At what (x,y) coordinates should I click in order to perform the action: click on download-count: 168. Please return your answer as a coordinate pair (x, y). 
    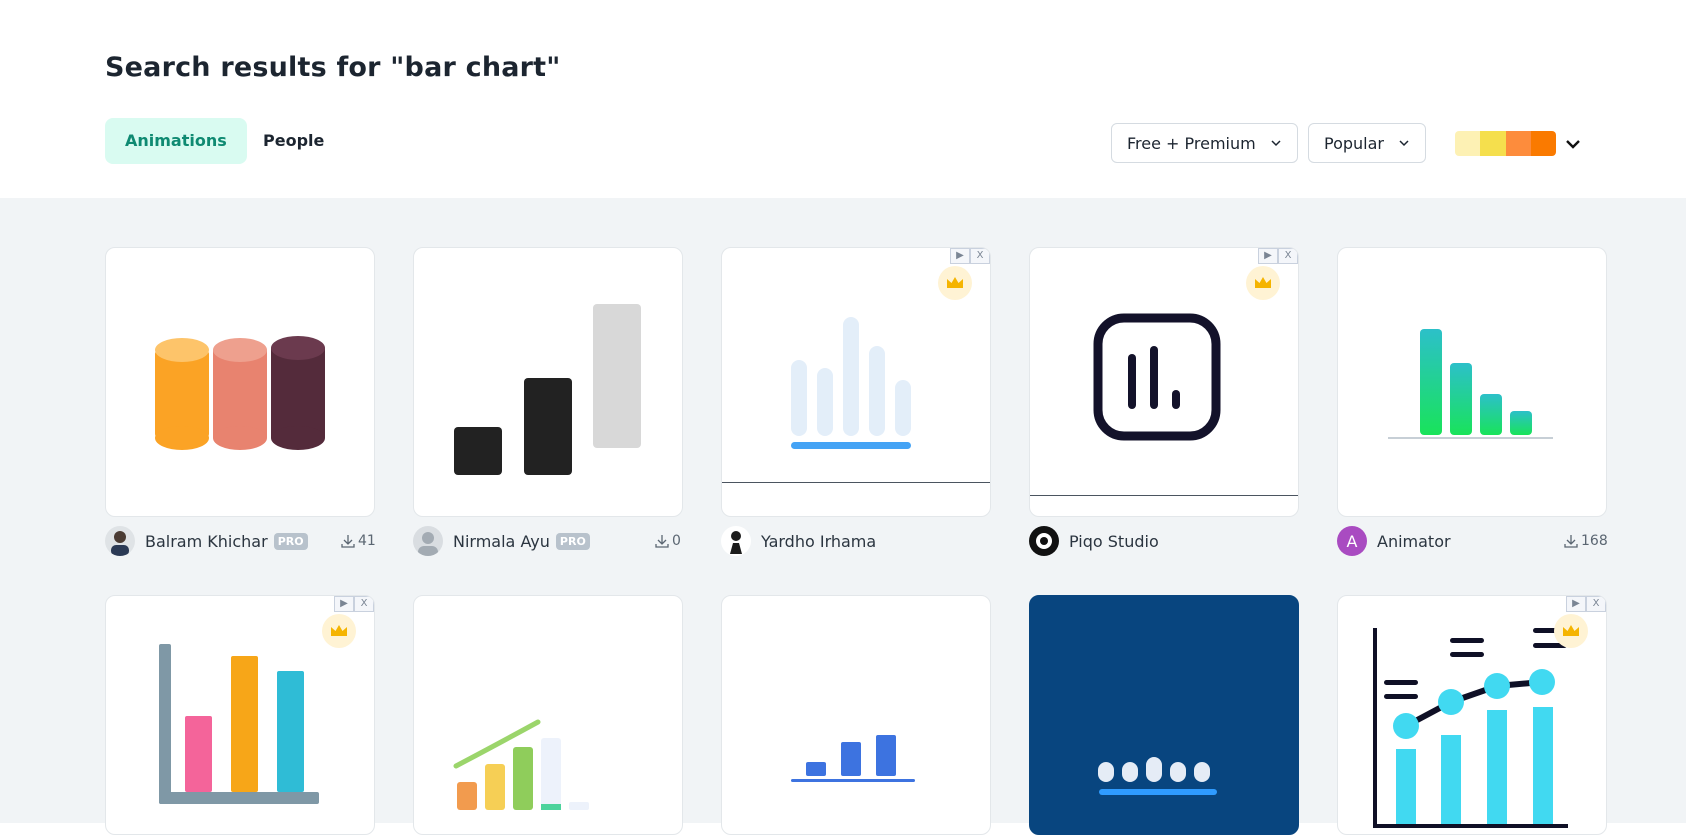
    Looking at the image, I should click on (1585, 541).